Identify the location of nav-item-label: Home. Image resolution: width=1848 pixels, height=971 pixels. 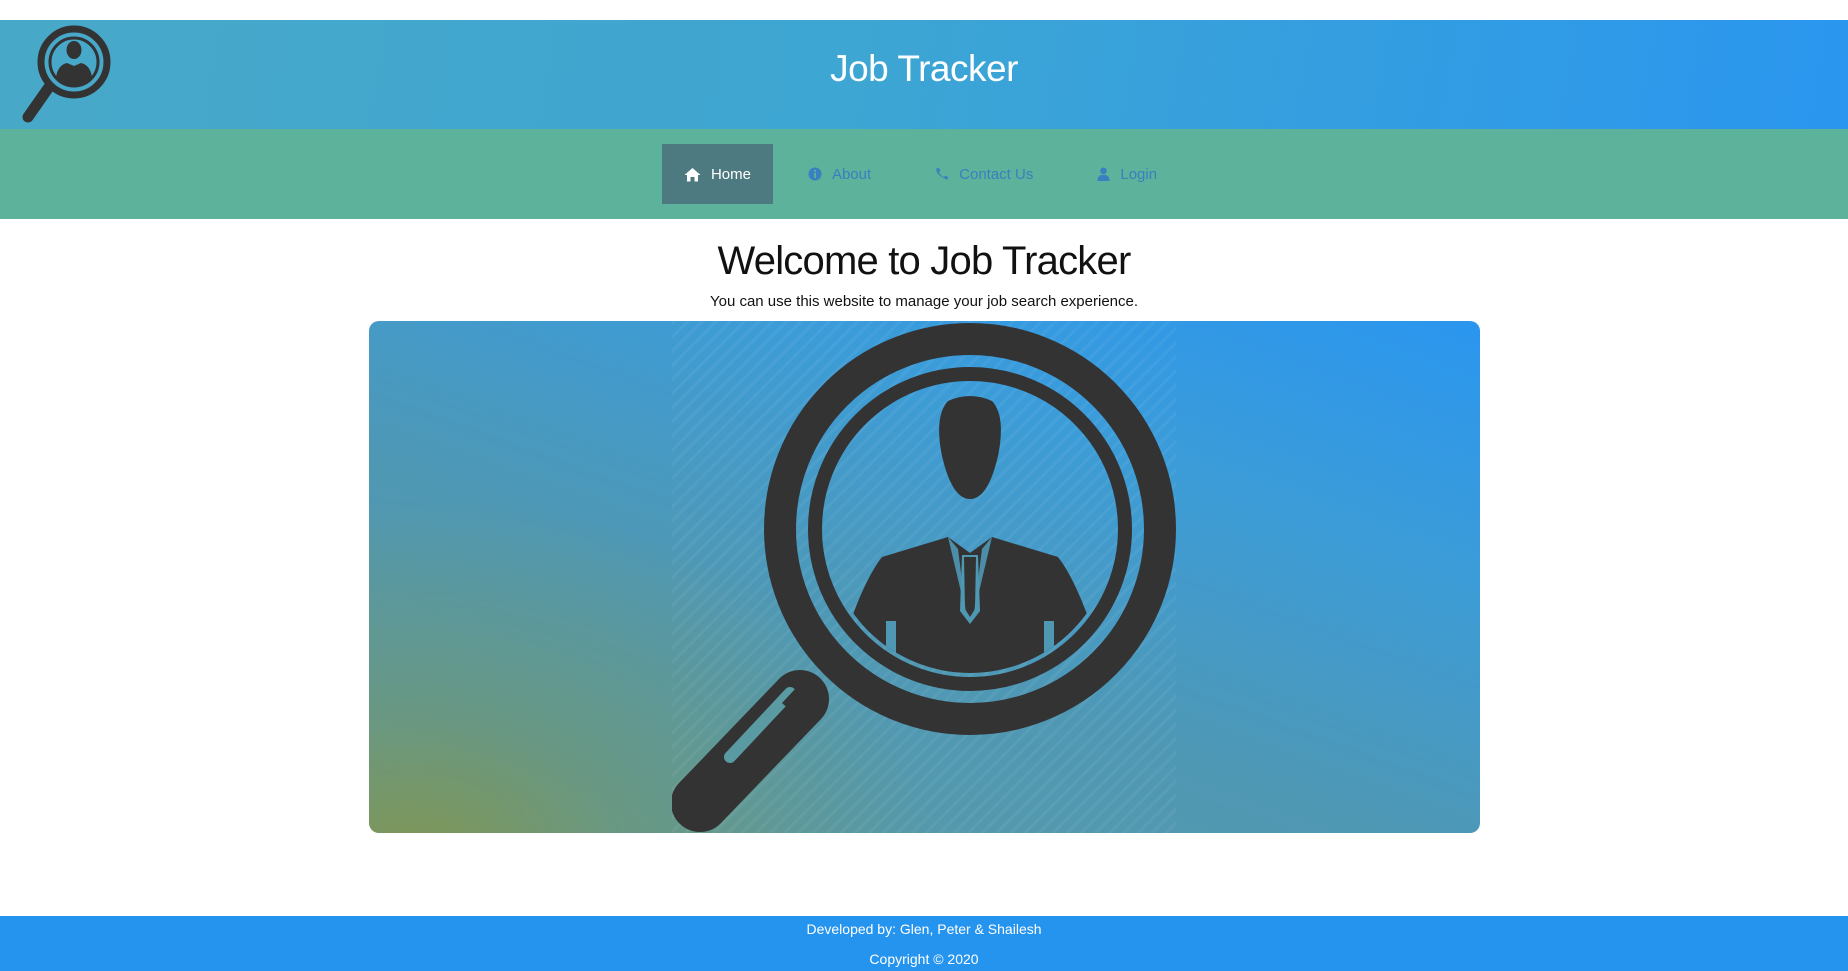
(730, 174).